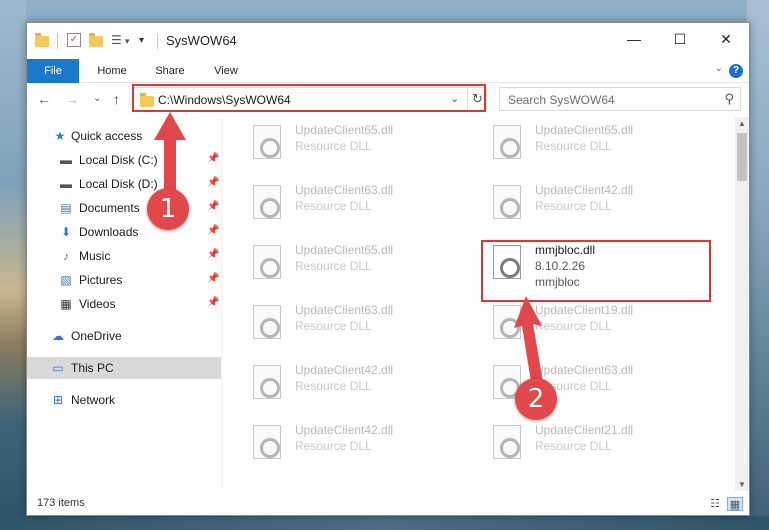 Image resolution: width=769 pixels, height=530 pixels. Describe the element at coordinates (124, 280) in the screenshot. I see `sidebar-item-pictures: ▧ Pictures 📌` at that location.